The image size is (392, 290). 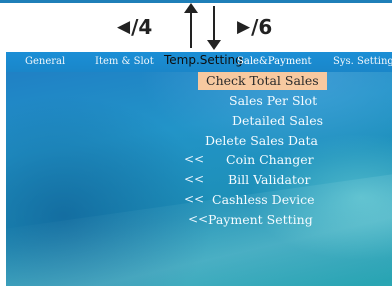 I want to click on menu-delete-sales-data: Delete Sales Data, so click(x=261, y=141).